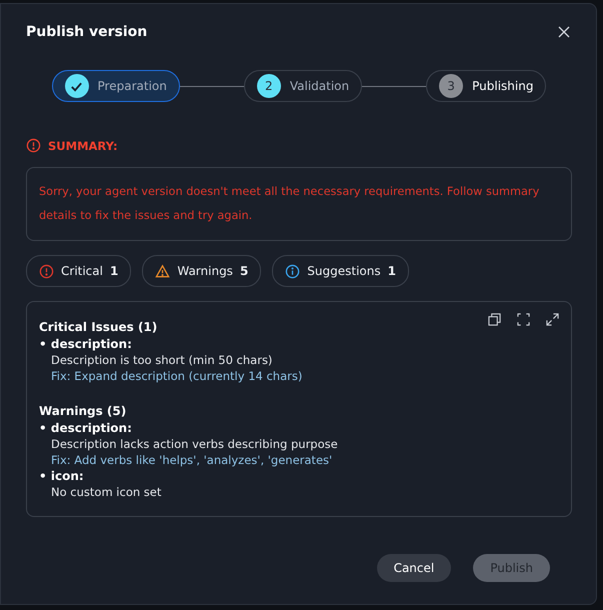  I want to click on issue-message: No custom icon set, so click(106, 492).